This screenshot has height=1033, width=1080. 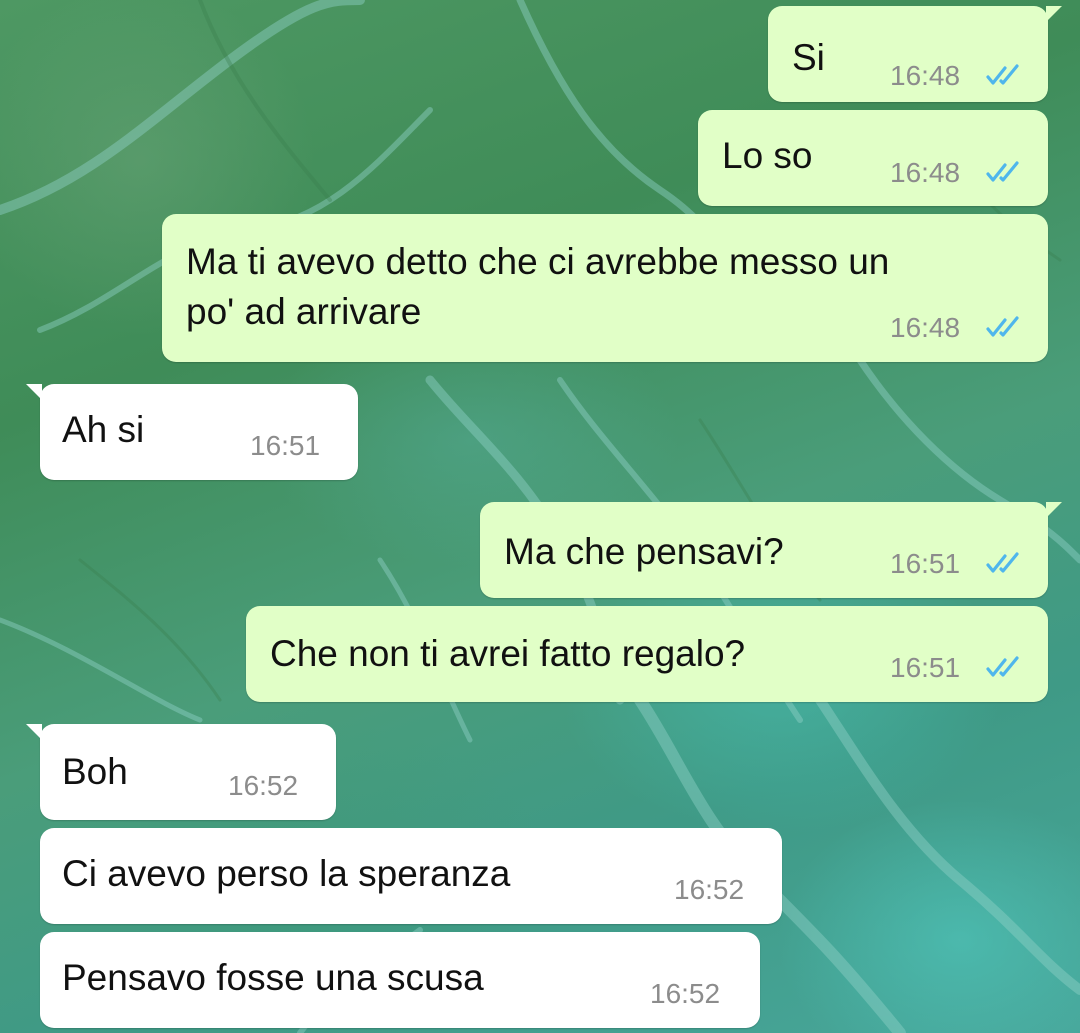 I want to click on message-bubble: Si 16:48, so click(x=915, y=54).